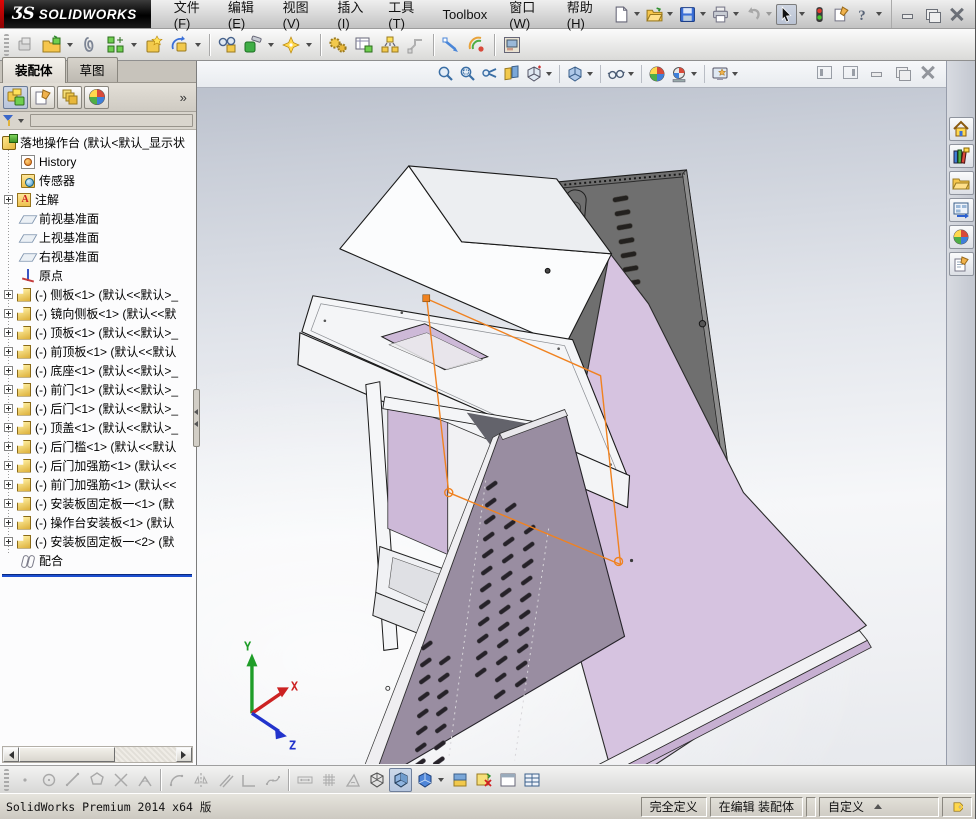  What do you see at coordinates (903, 73) in the screenshot?
I see `doc-restore-button` at bounding box center [903, 73].